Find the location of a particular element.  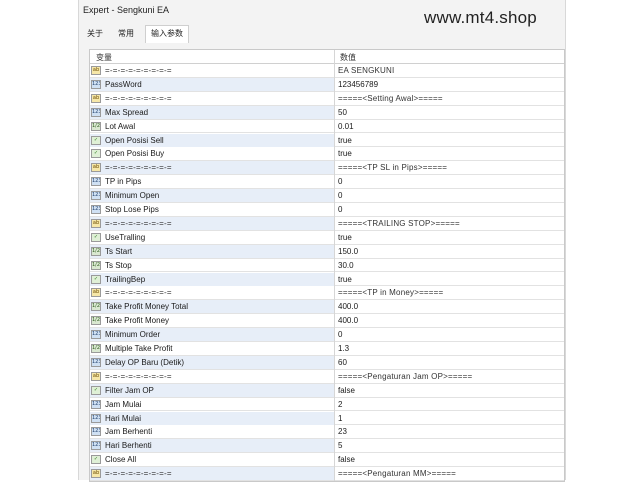

variable-cell: 1/2 Multiple Take Profit is located at coordinates (212, 348).